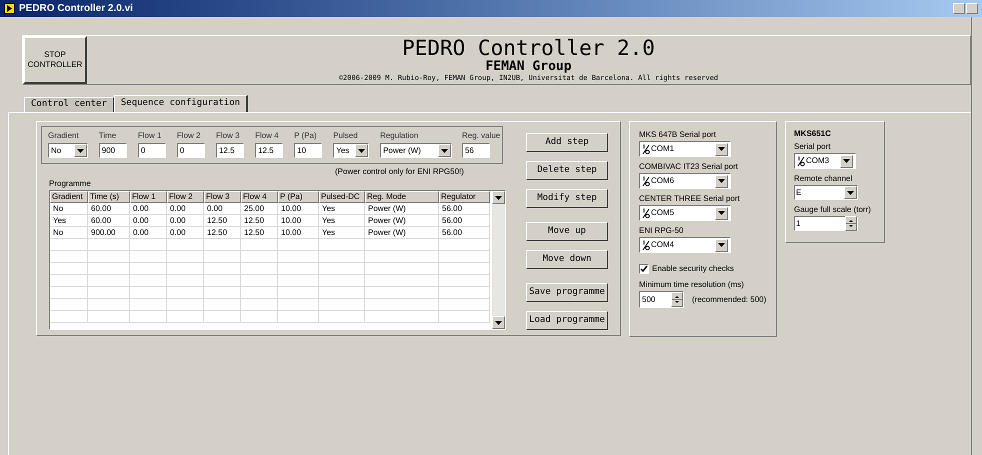  Describe the element at coordinates (185, 197) in the screenshot. I see `column-header: Flow 2` at that location.